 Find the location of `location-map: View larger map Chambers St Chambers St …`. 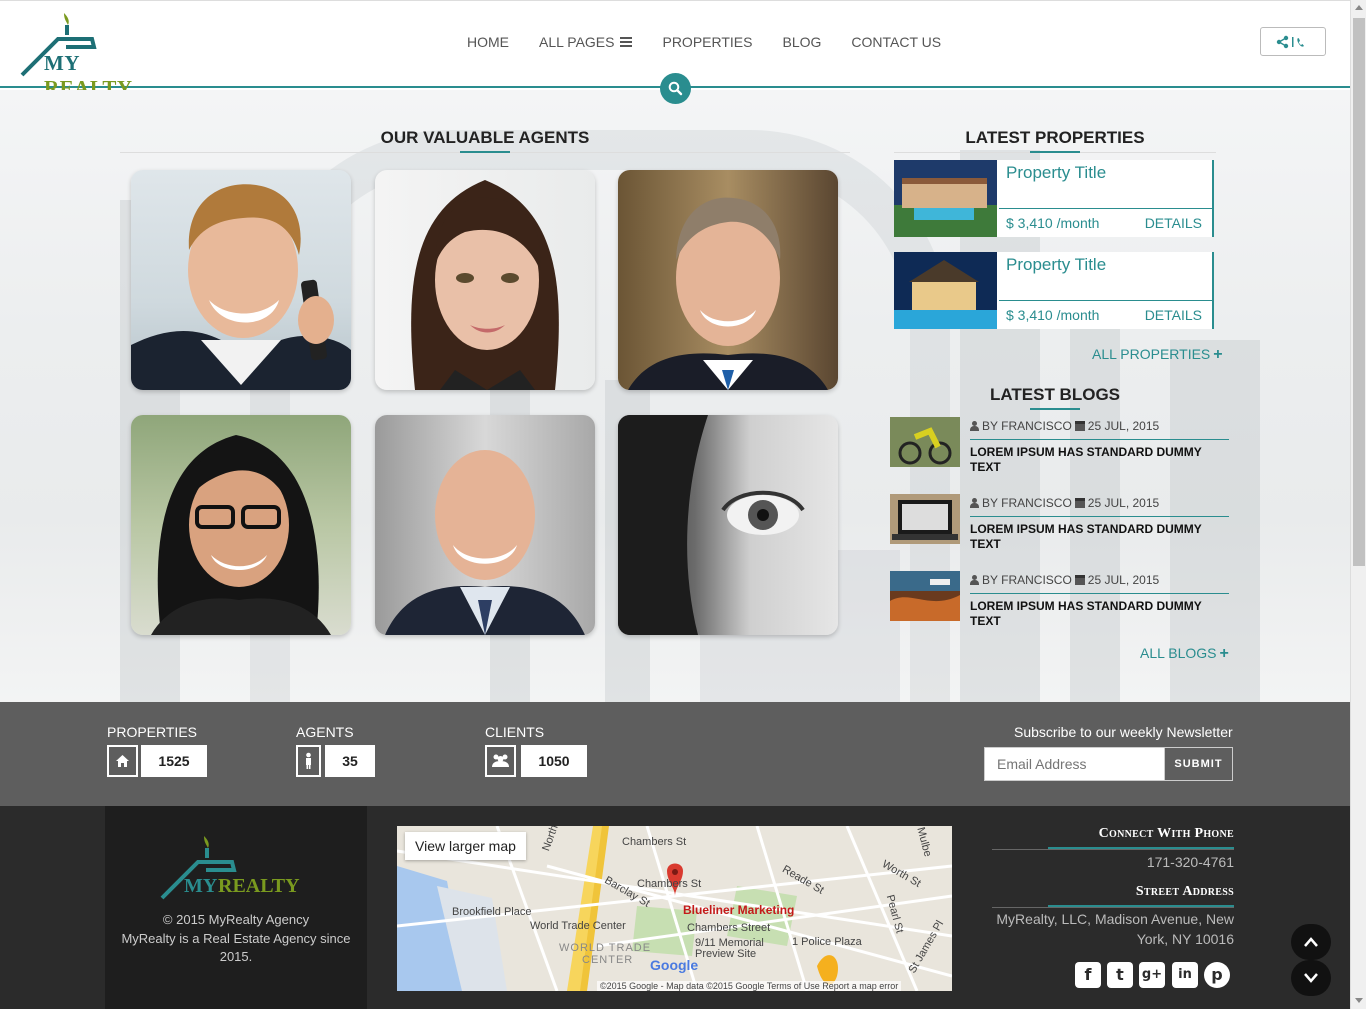

location-map: View larger map Chambers St Chambers St … is located at coordinates (674, 908).